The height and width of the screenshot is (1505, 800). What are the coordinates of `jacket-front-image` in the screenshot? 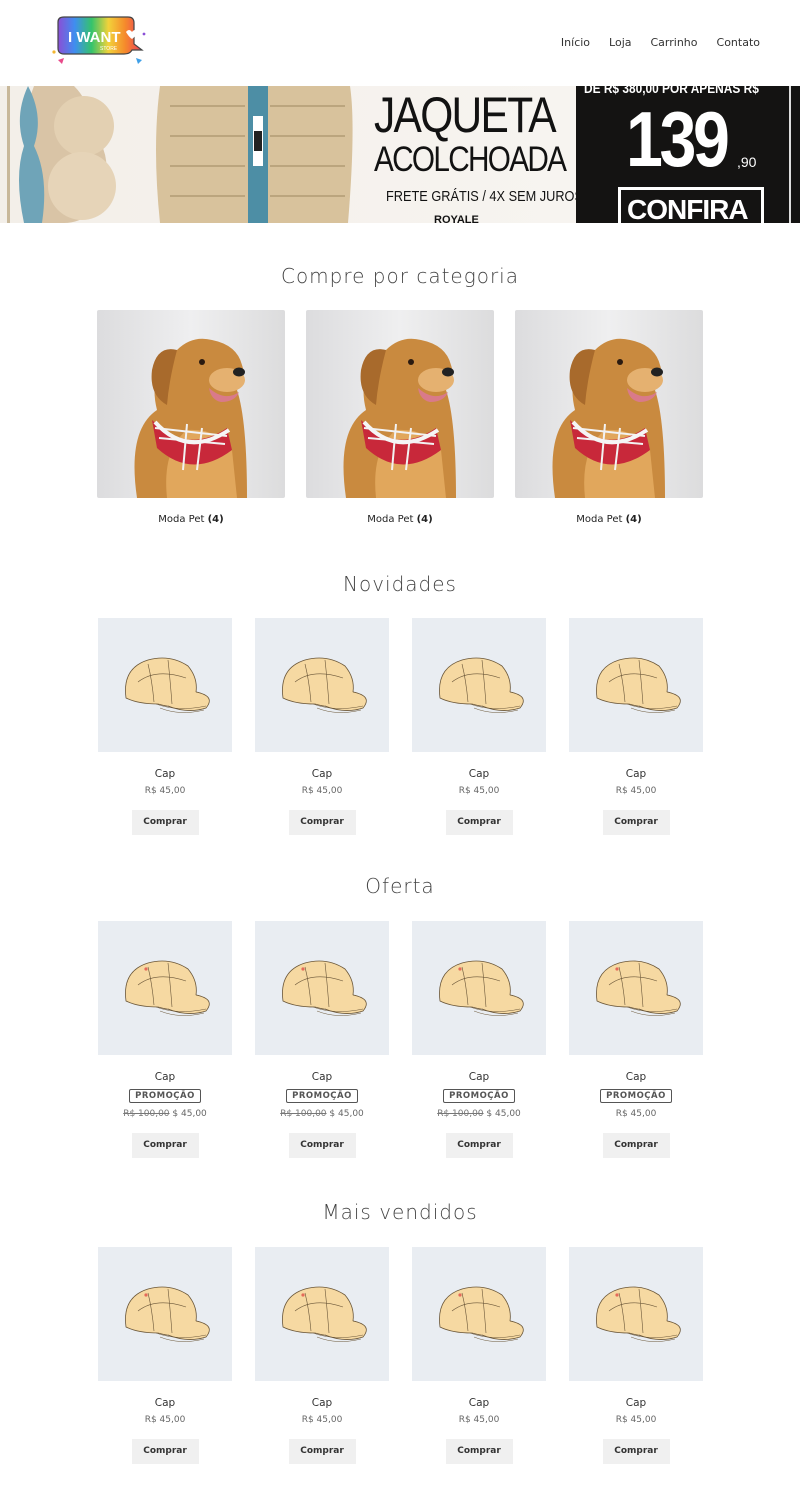 It's located at (254, 154).